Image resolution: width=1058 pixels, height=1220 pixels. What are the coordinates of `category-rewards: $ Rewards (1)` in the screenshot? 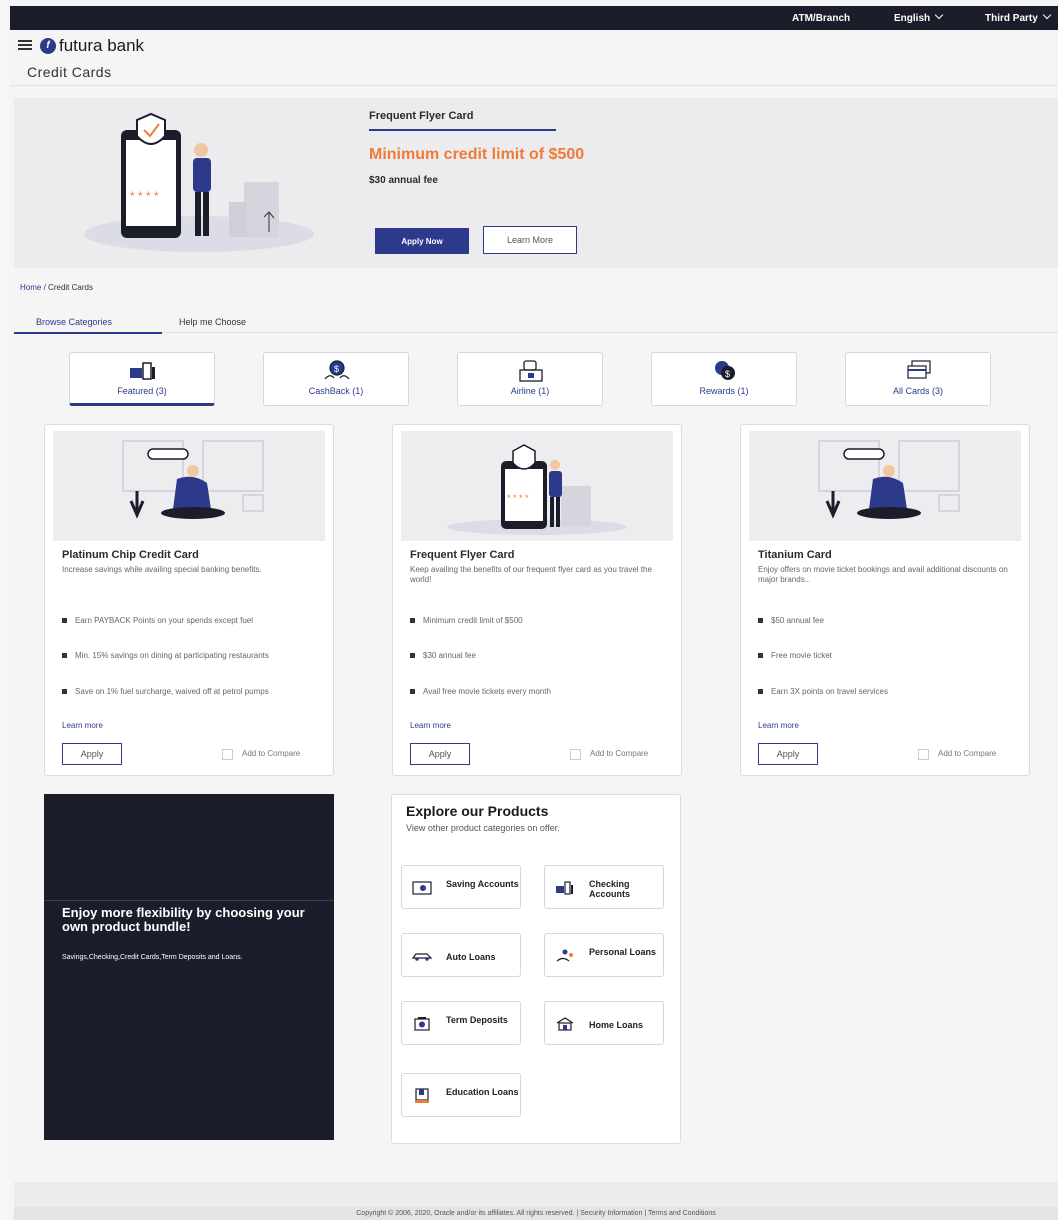 It's located at (724, 379).